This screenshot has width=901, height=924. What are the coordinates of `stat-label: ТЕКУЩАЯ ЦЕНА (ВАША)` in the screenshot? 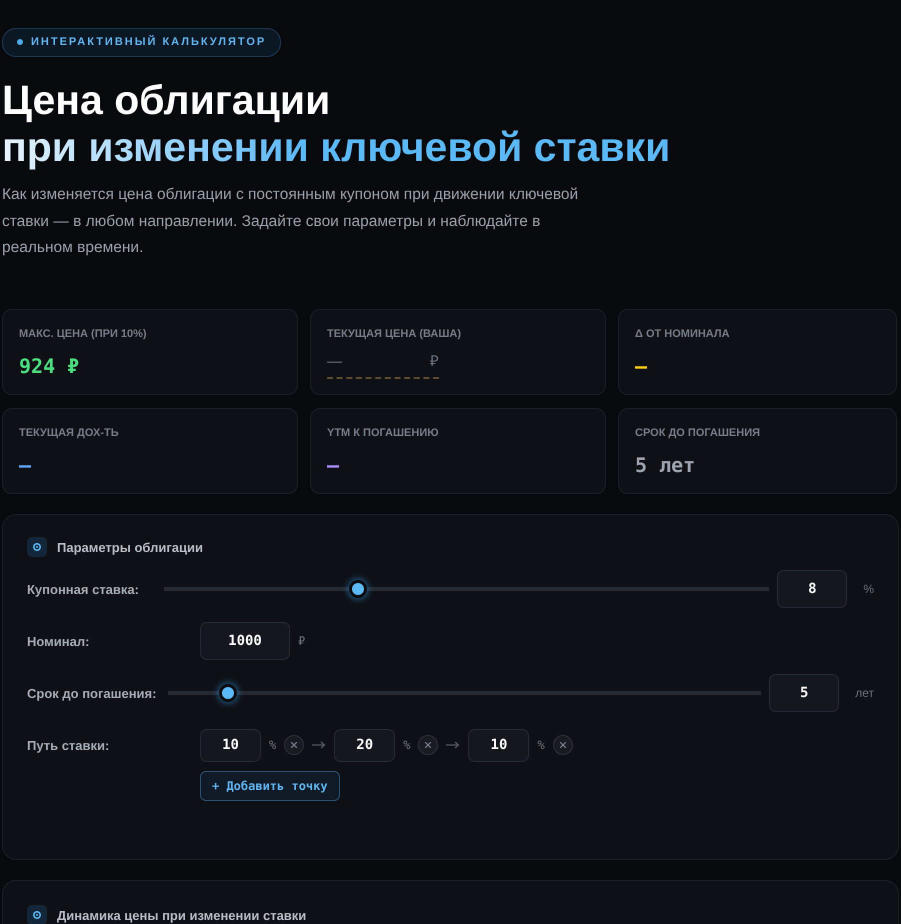 It's located at (394, 334).